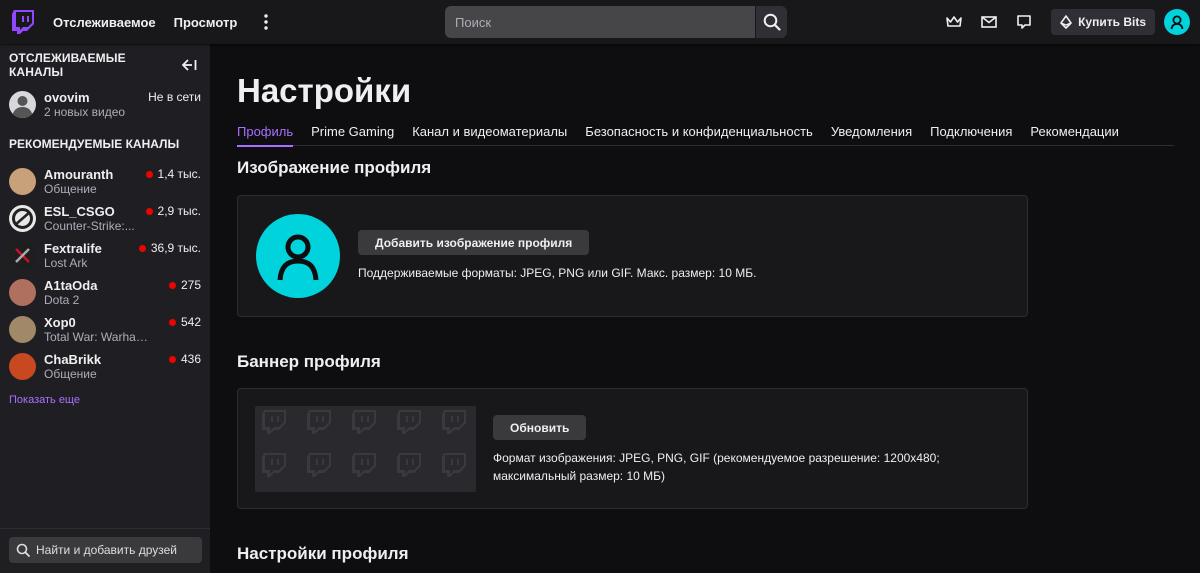  Describe the element at coordinates (105, 366) in the screenshot. I see `recommended-channel: ChaBrikk Общение 436` at that location.